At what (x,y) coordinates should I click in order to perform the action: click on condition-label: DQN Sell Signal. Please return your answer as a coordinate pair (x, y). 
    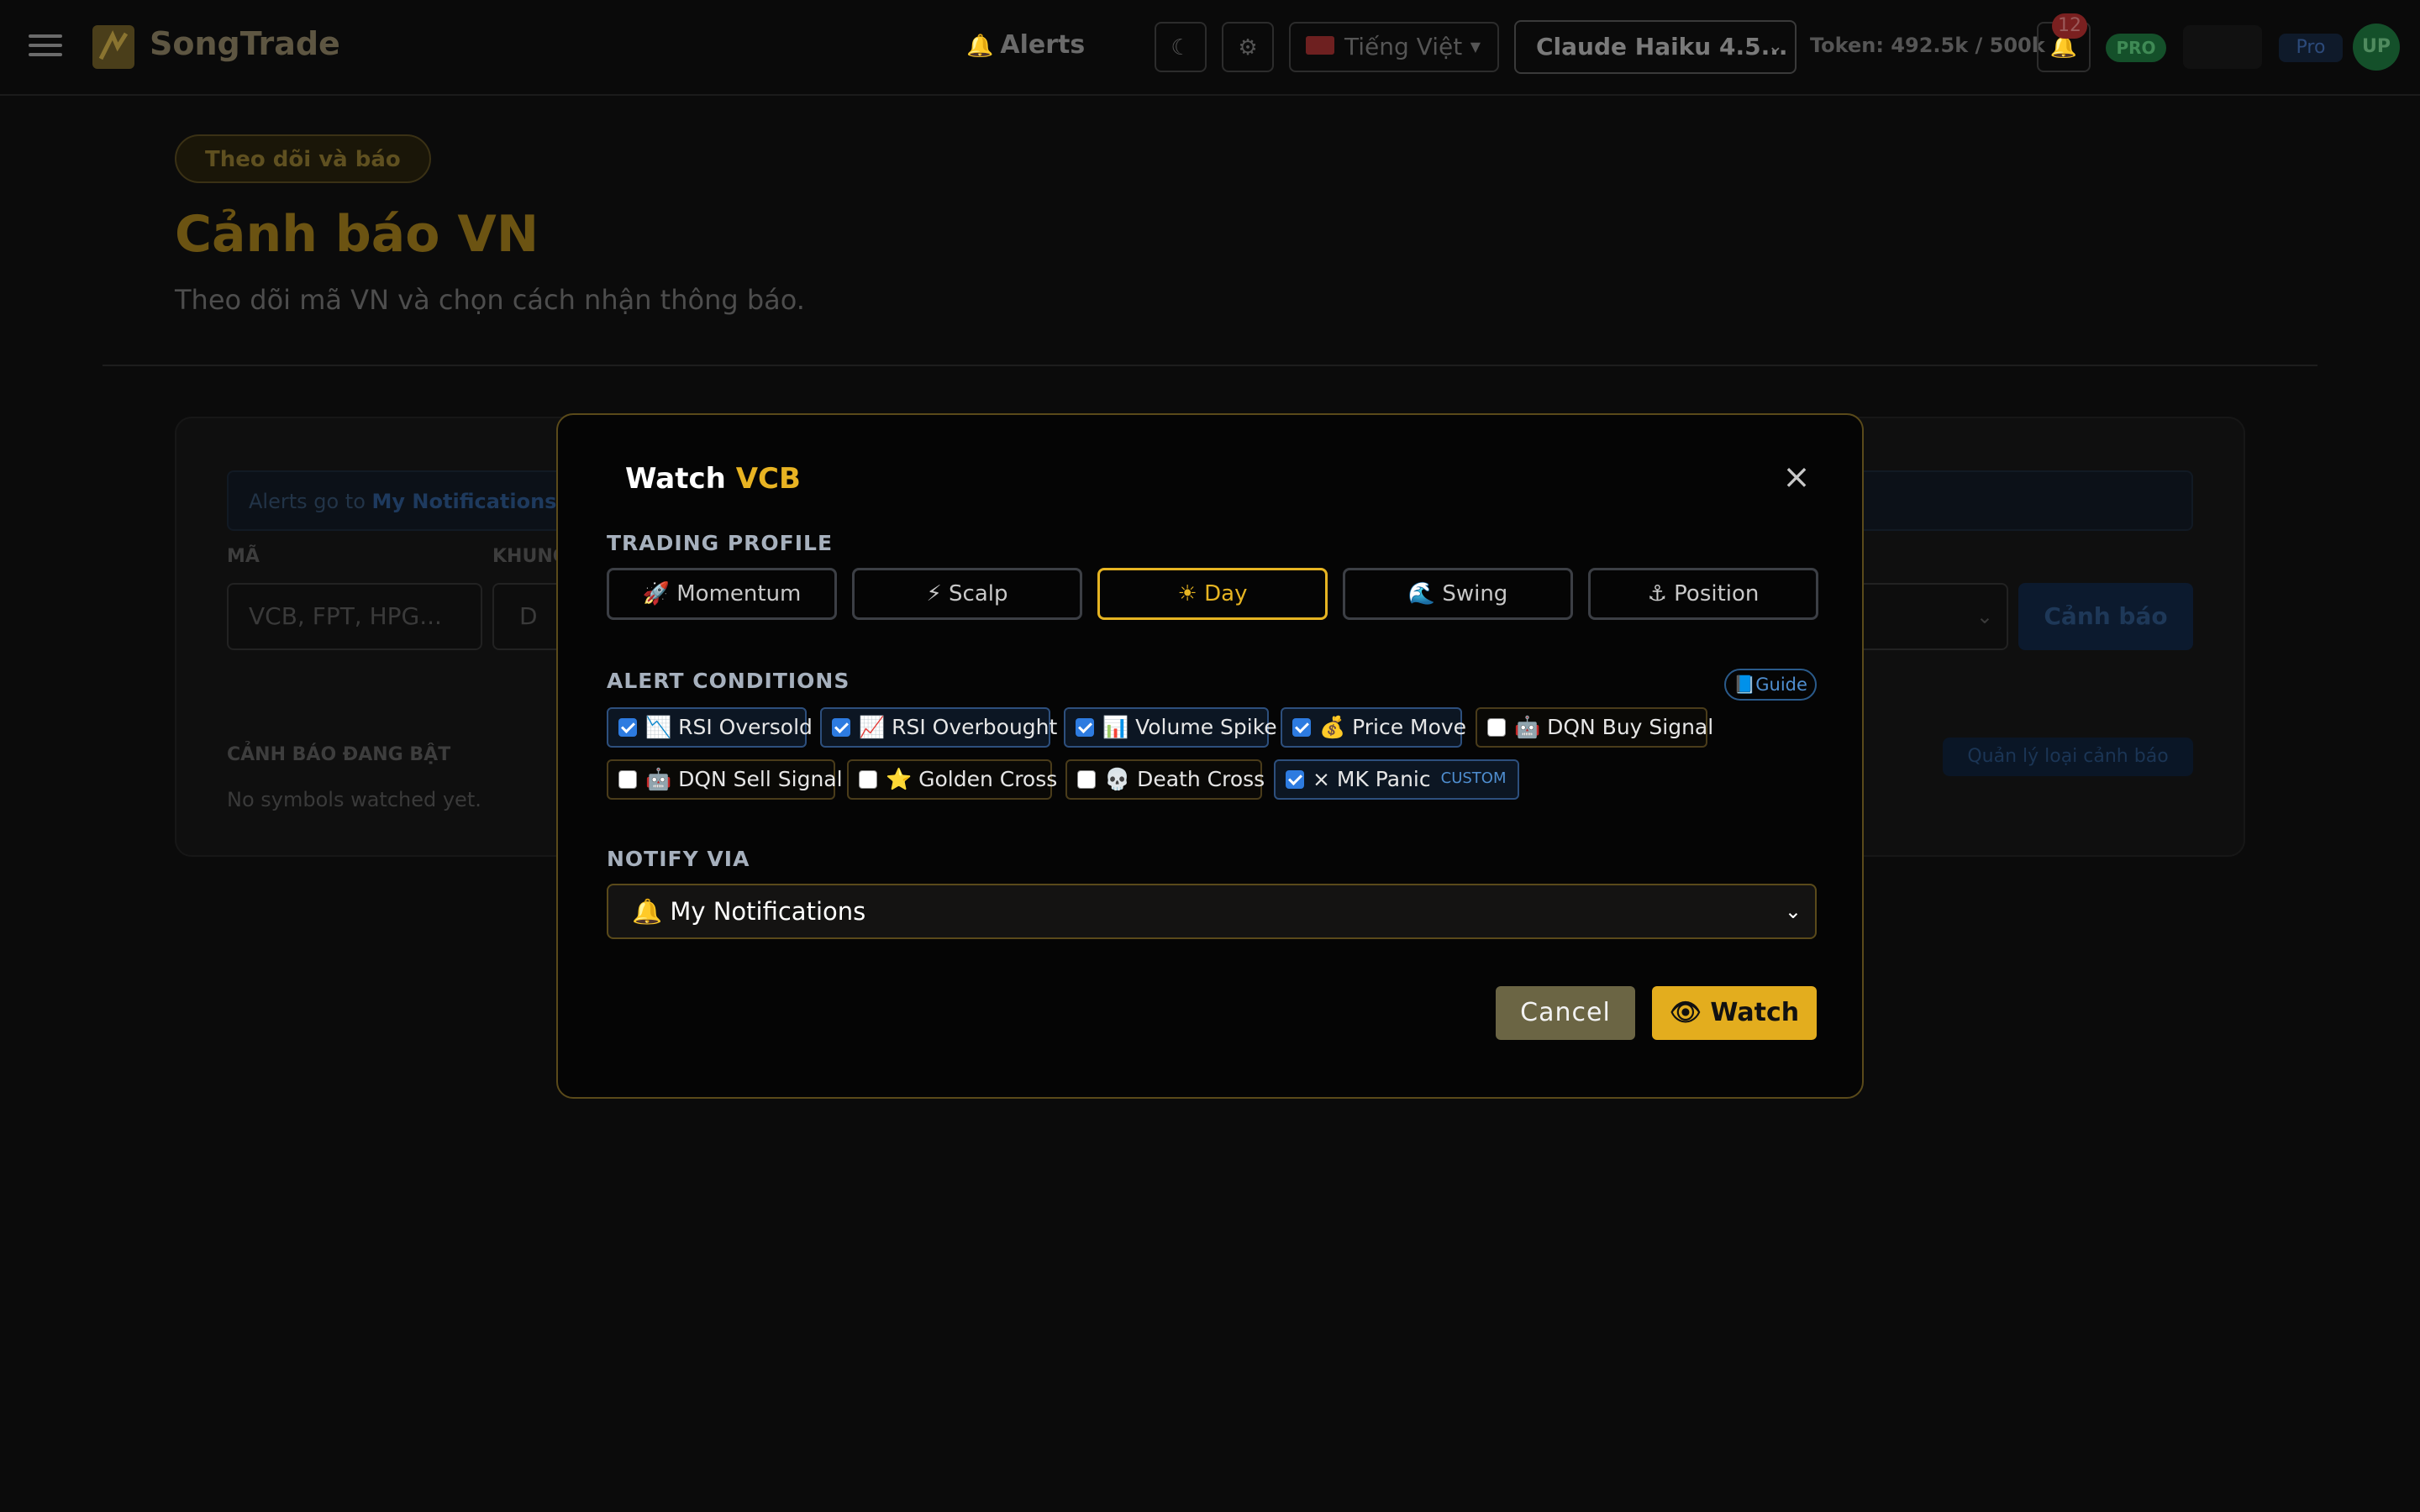
    Looking at the image, I should click on (761, 779).